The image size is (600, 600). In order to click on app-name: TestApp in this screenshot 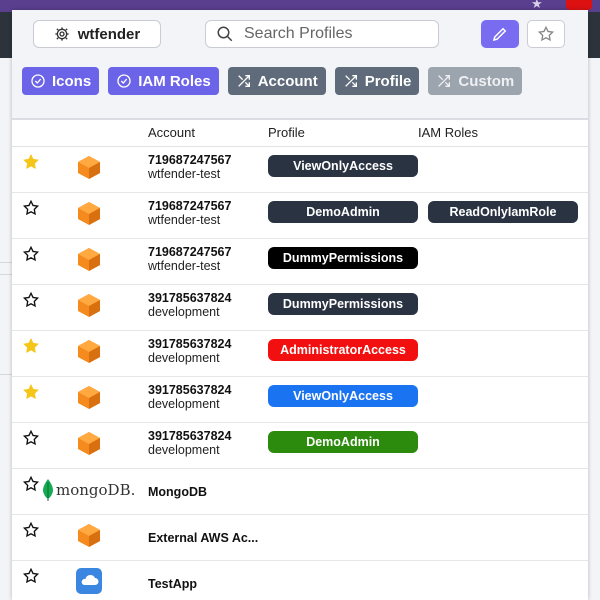, I will do `click(173, 584)`.